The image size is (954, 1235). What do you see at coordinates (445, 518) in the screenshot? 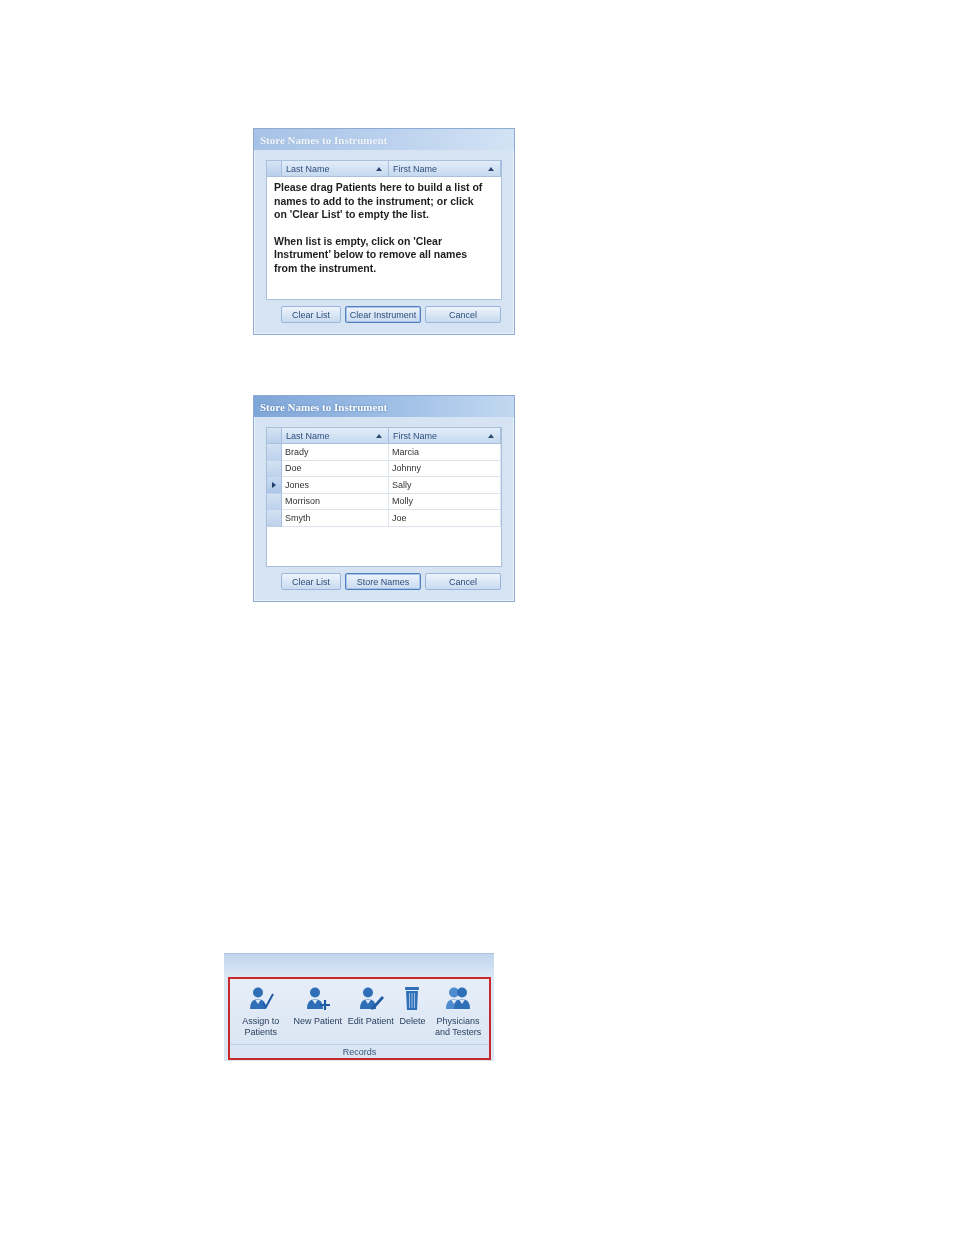
I see `table-cell: Joe` at bounding box center [445, 518].